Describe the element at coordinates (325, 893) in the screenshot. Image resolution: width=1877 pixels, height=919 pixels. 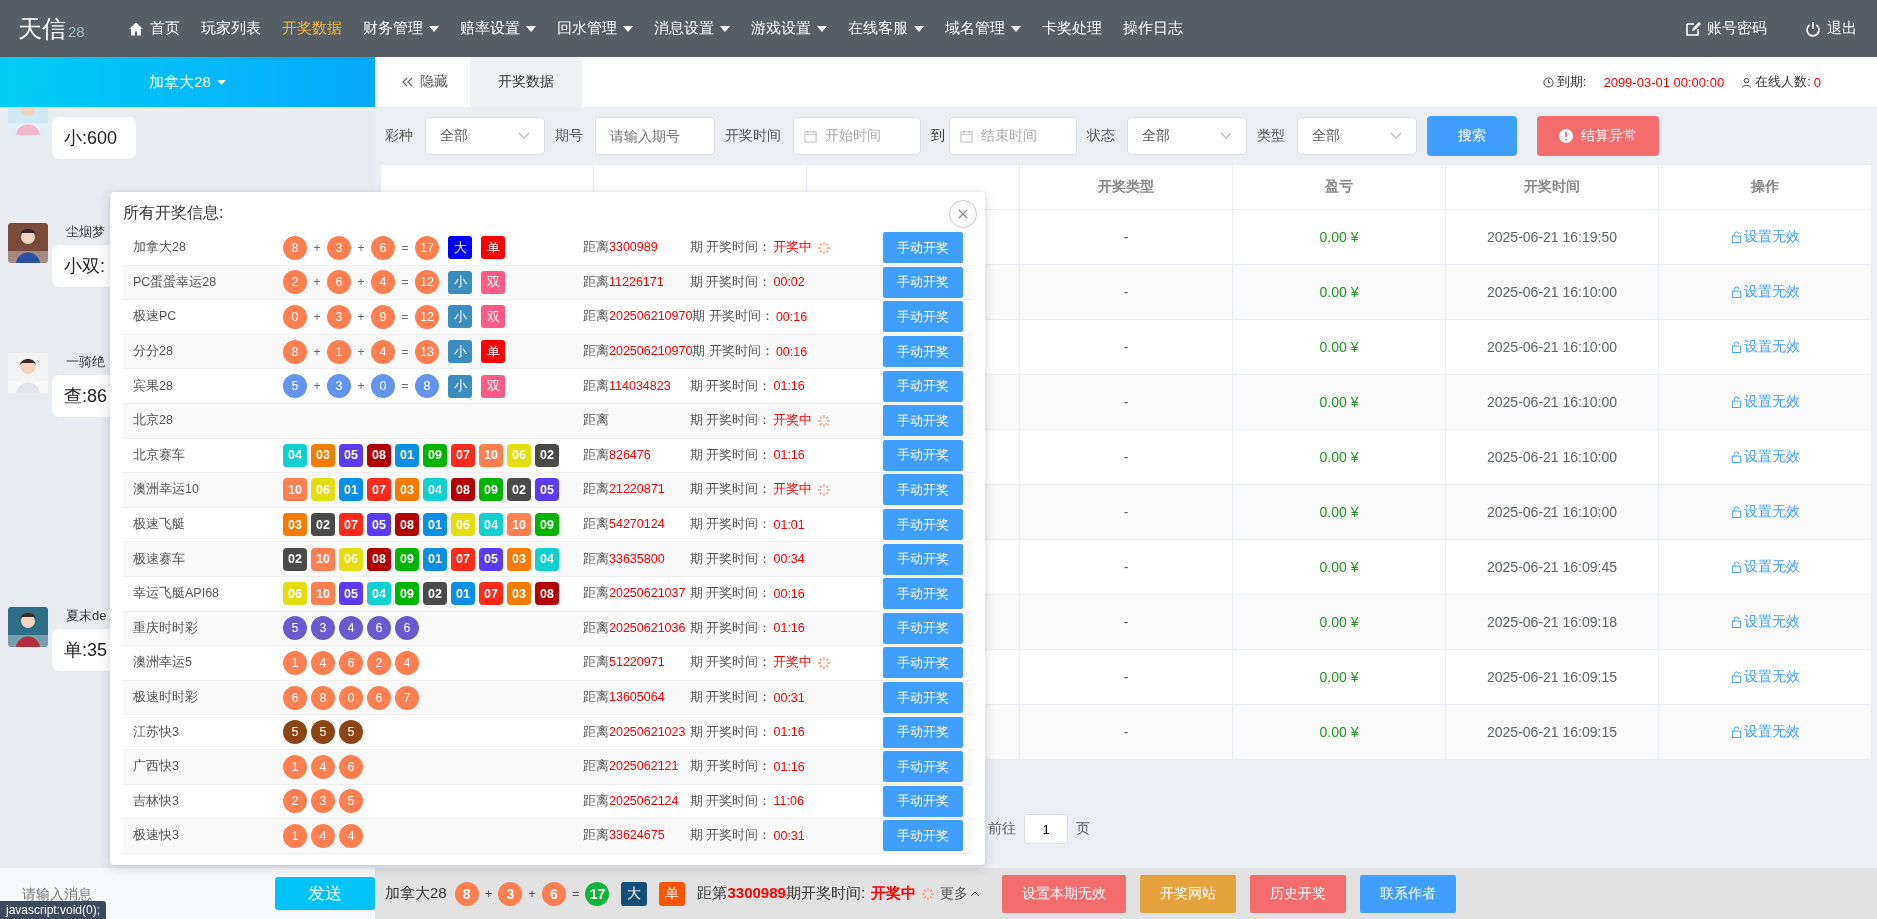
I see `send-button: 发送` at that location.